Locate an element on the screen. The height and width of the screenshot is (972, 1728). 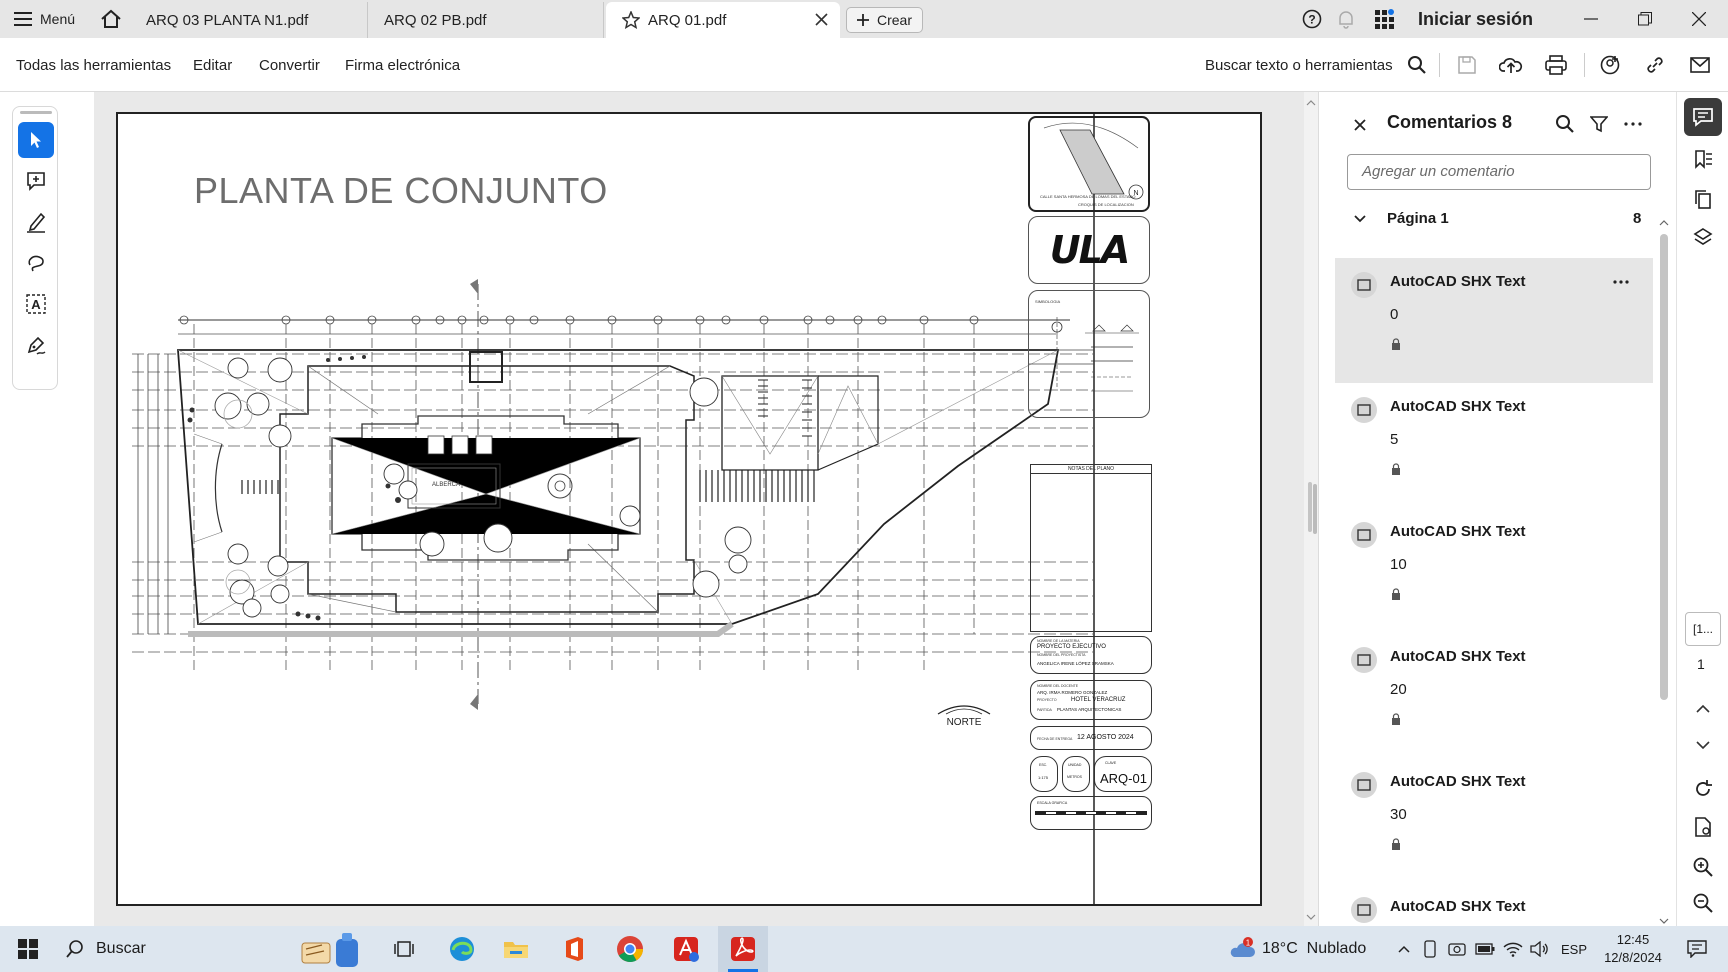
restore-button is located at coordinates (1645, 19).